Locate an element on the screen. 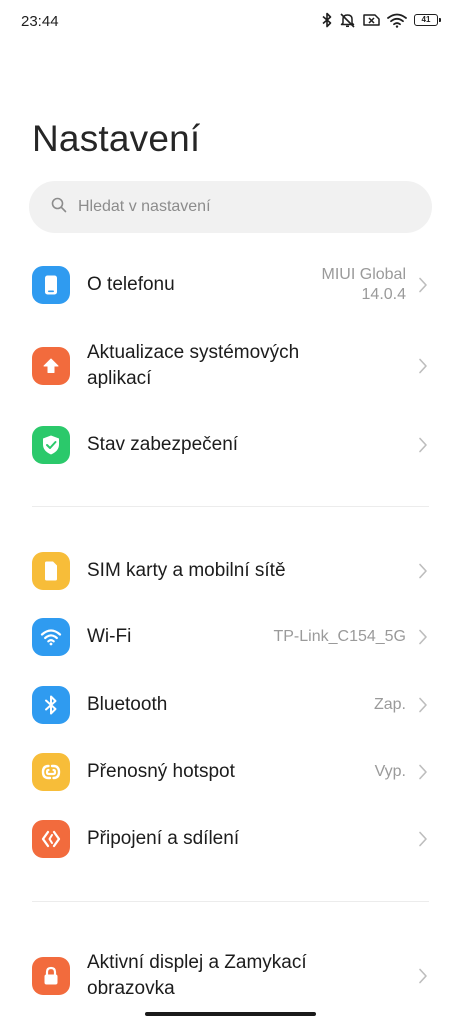 Image resolution: width=461 pixels, height=1024 pixels. settings-item-about-phone: O telefonu MIUI Global 14.0.4 is located at coordinates (230, 285).